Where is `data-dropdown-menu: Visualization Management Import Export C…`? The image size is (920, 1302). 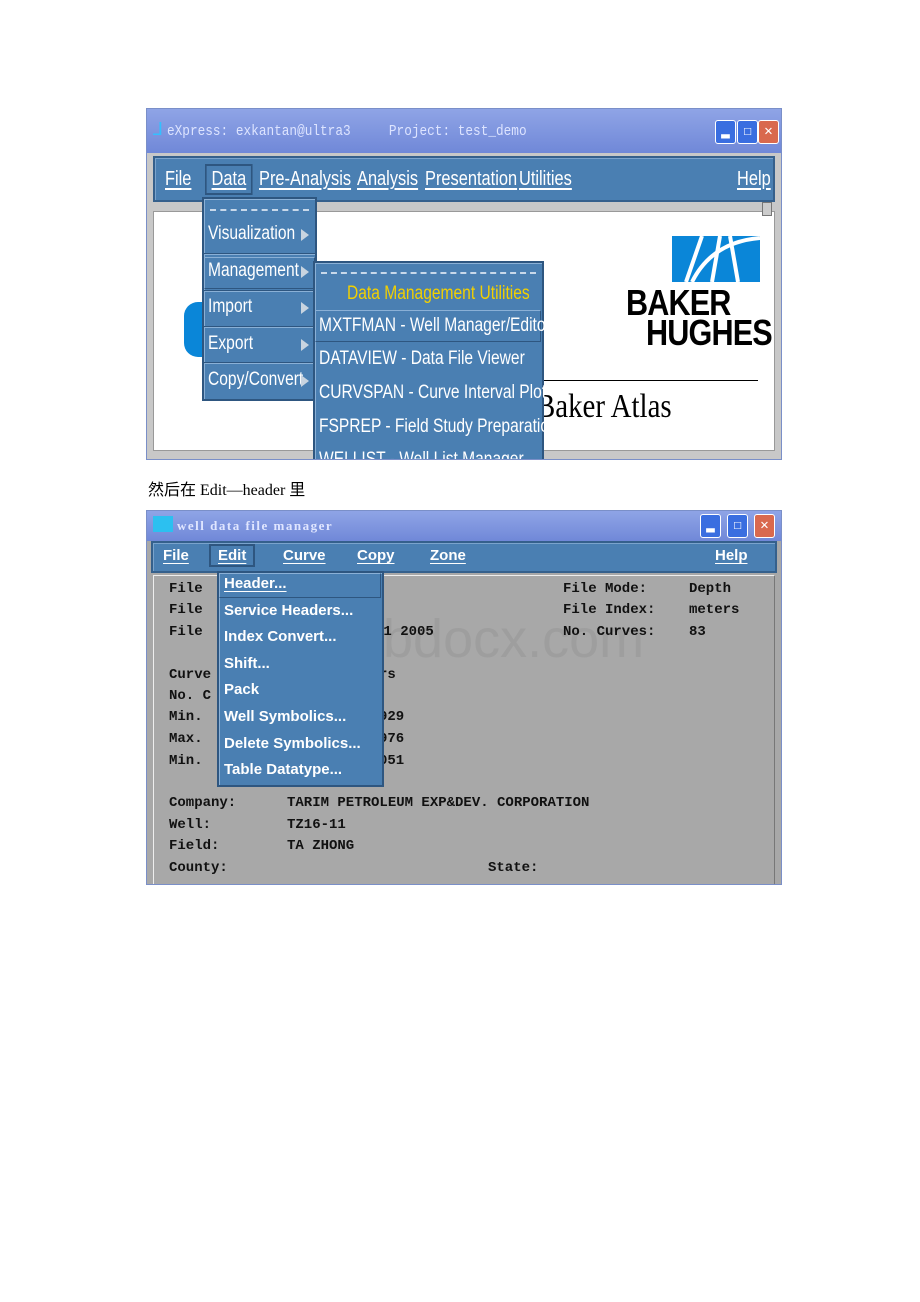
data-dropdown-menu: Visualization Management Import Export C… is located at coordinates (259, 299).